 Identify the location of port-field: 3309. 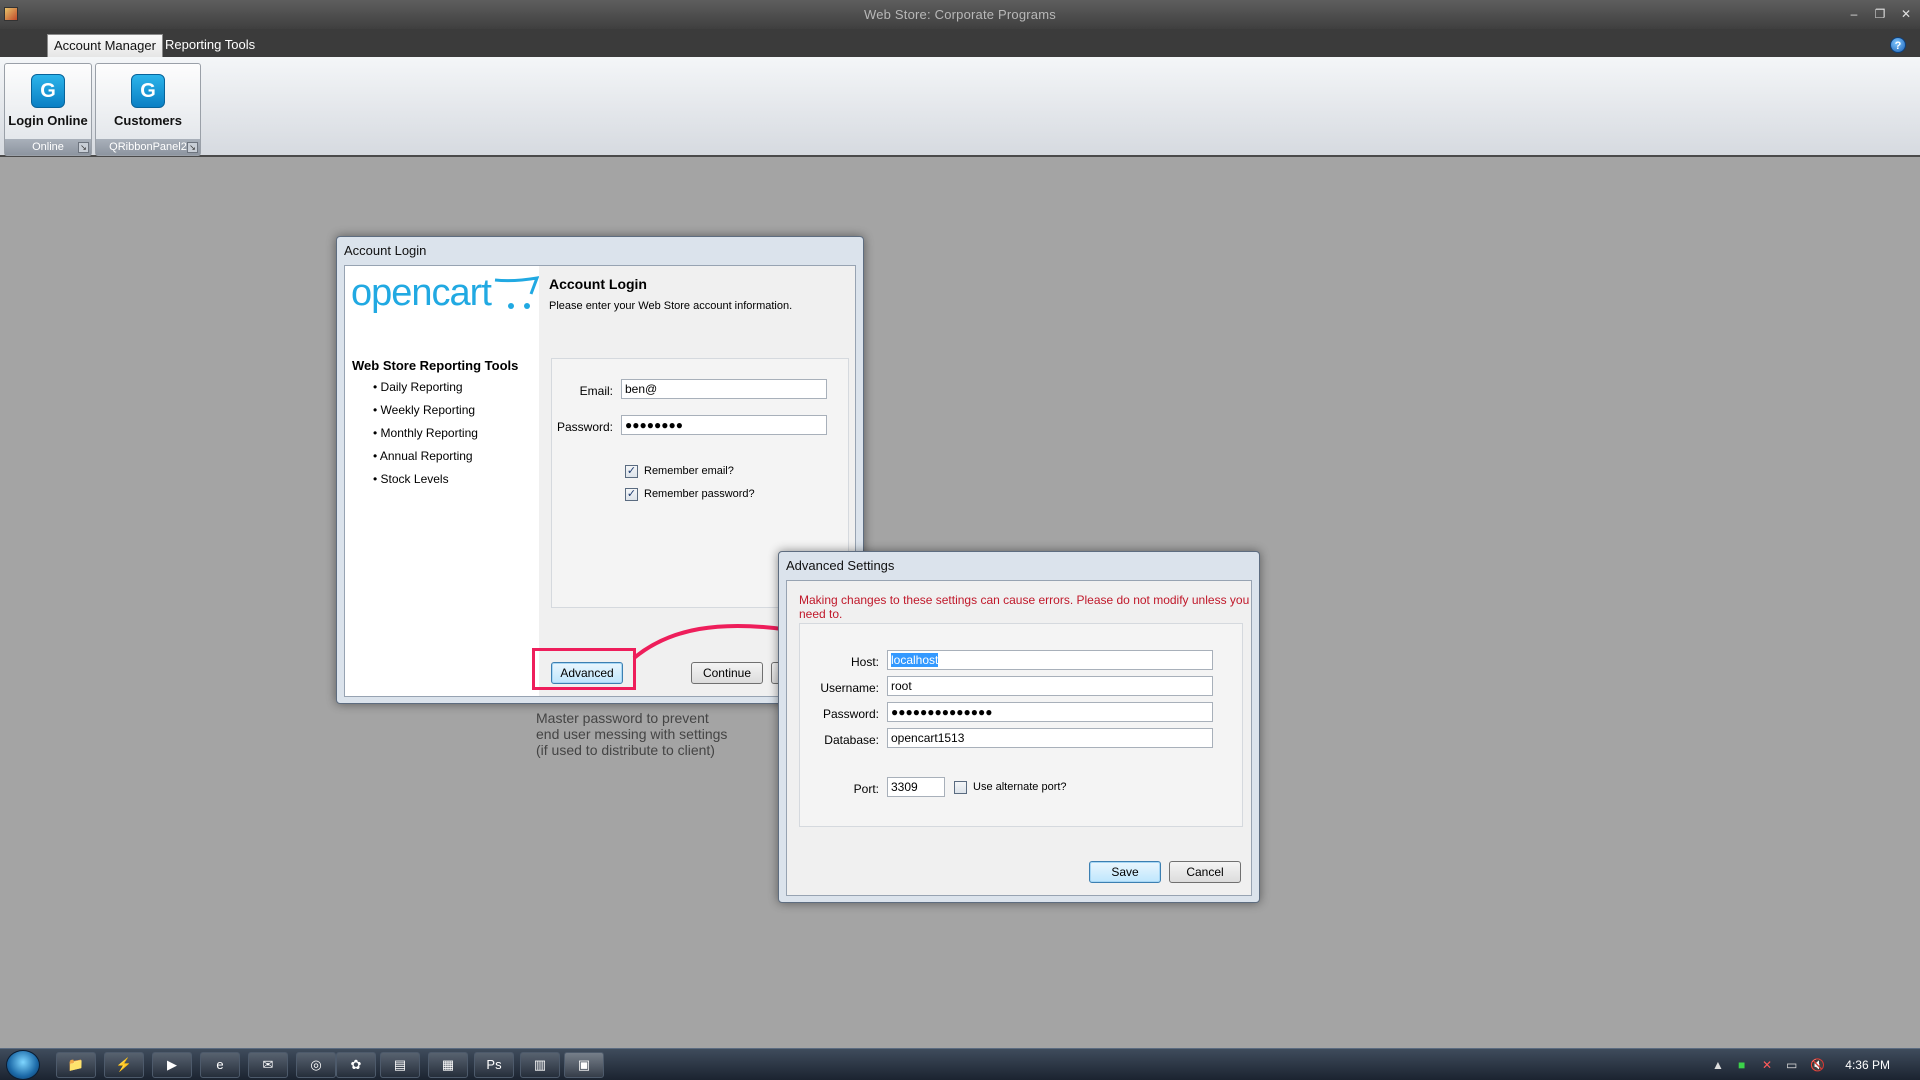
(916, 787).